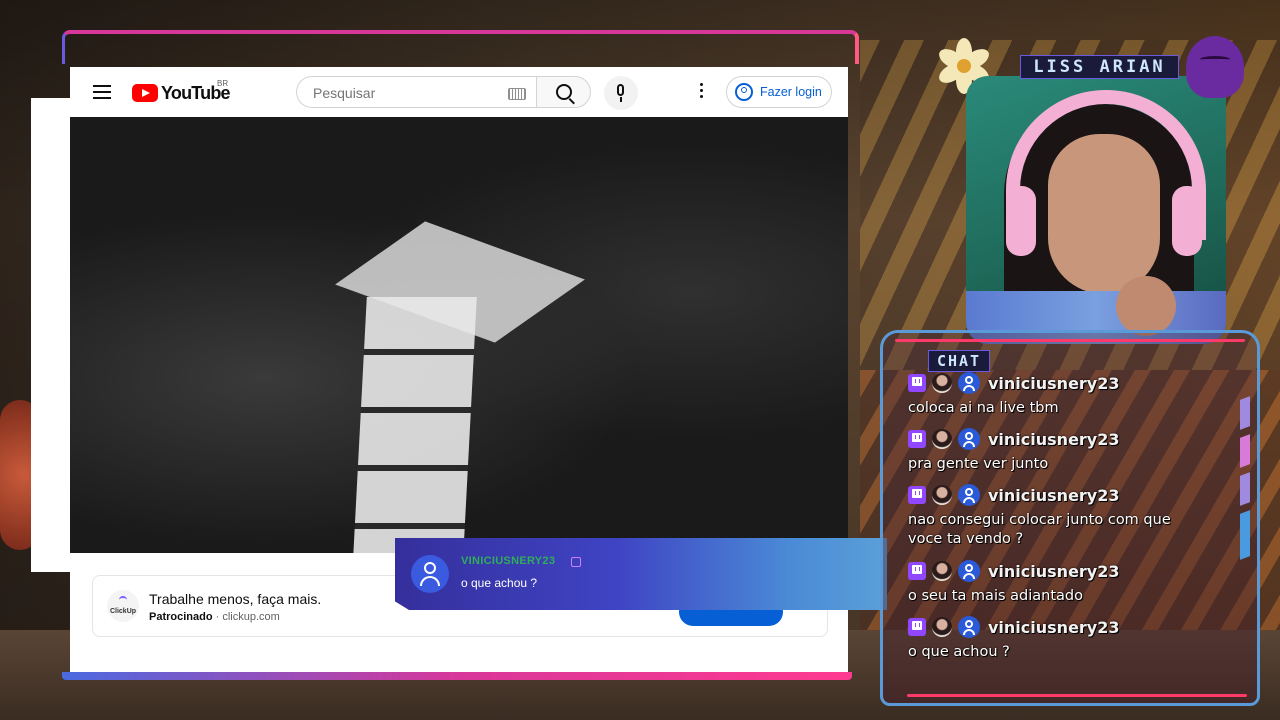 The height and width of the screenshot is (720, 1280). What do you see at coordinates (744, 92) in the screenshot?
I see `account-icon` at bounding box center [744, 92].